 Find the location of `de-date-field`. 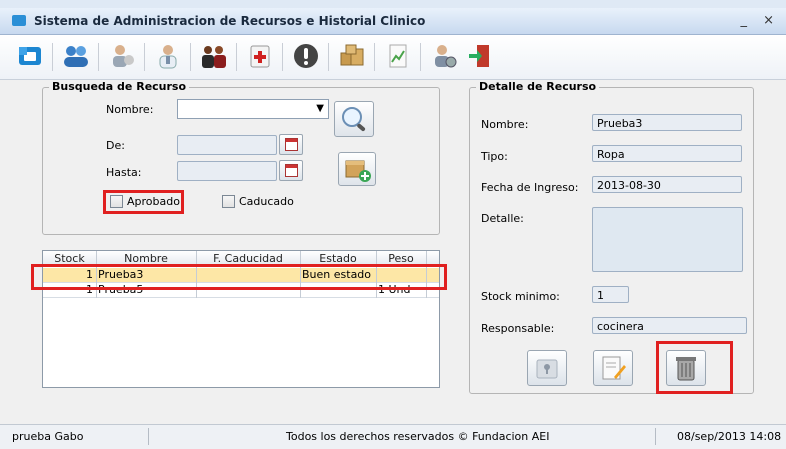

de-date-field is located at coordinates (227, 145).